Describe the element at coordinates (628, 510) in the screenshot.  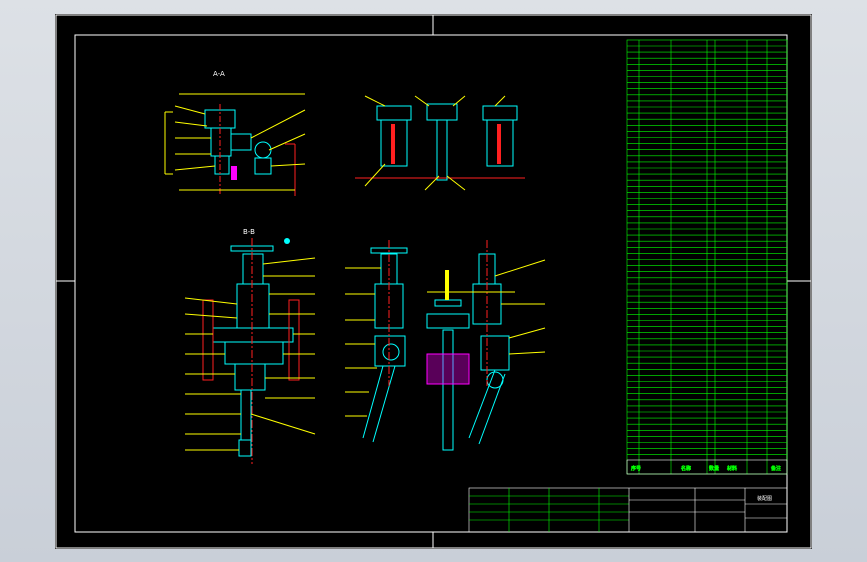
I see `title-block: 装配图` at that location.